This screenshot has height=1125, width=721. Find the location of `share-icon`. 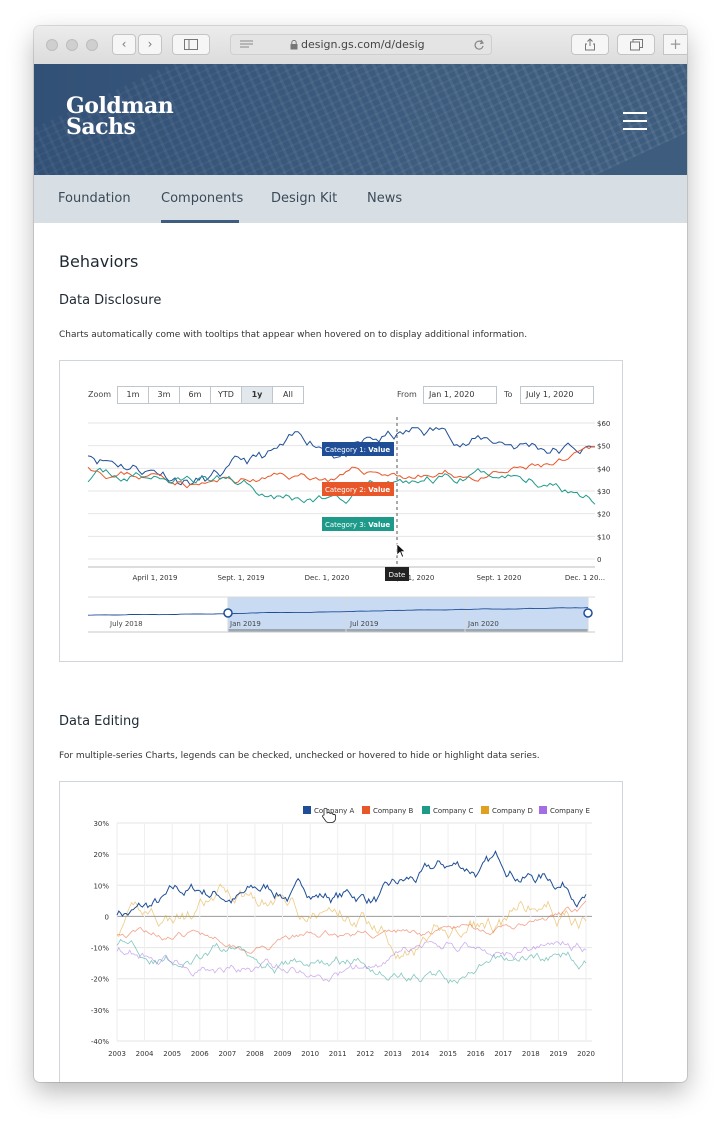

share-icon is located at coordinates (590, 44).